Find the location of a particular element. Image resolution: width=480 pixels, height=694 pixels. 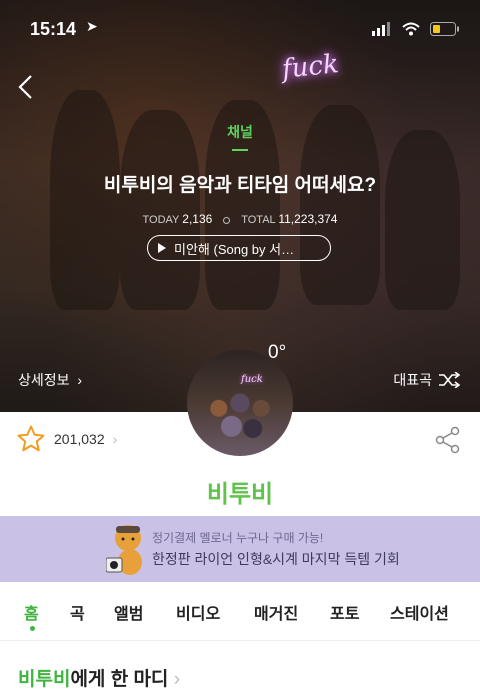

promo-line-1: 정기결제 멜로너 누구나 구매 가능! is located at coordinates (238, 538).